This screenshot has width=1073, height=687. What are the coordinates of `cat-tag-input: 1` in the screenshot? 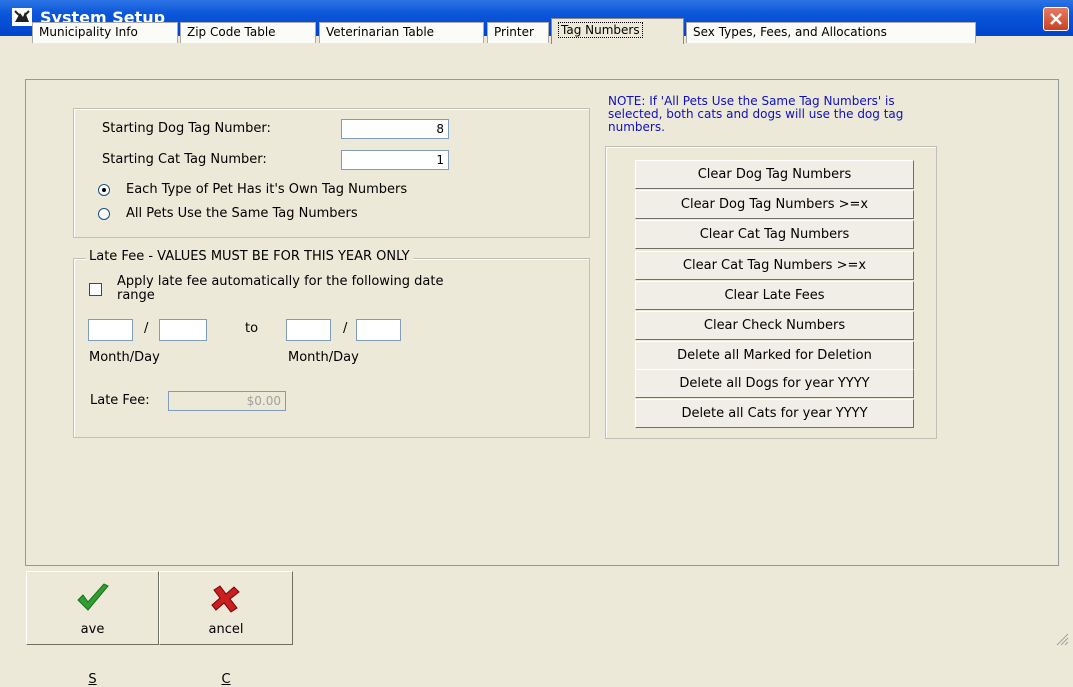 It's located at (395, 160).